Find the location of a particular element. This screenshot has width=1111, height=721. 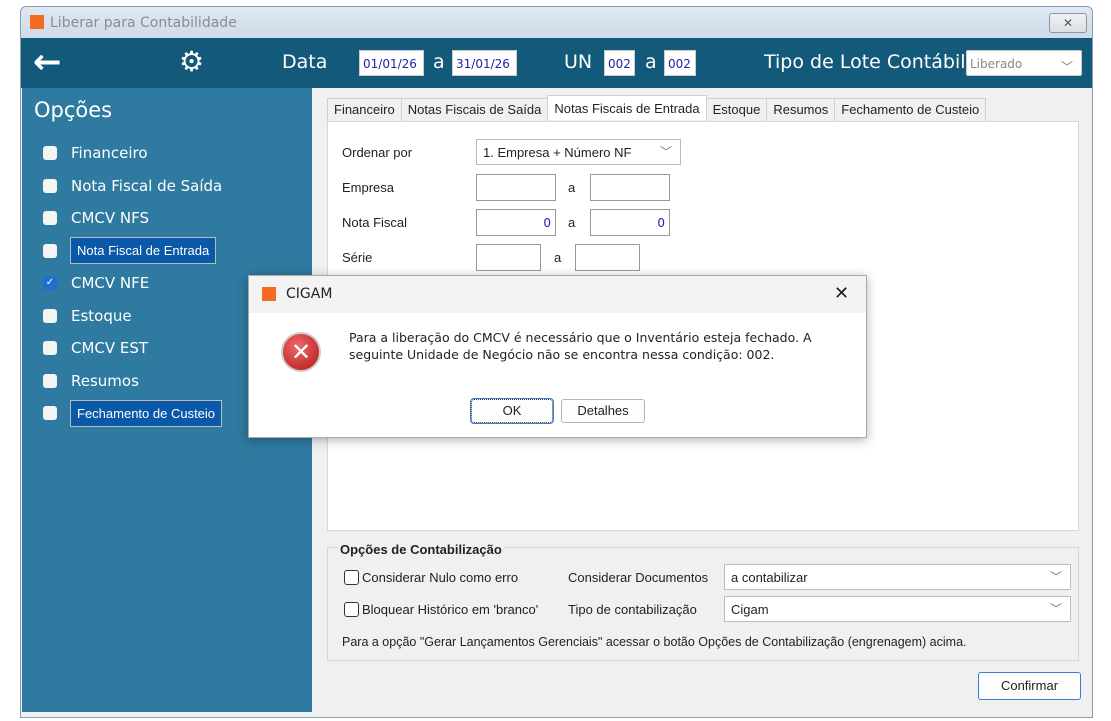

nulo-label: Considerar Nulo como erro is located at coordinates (440, 577).